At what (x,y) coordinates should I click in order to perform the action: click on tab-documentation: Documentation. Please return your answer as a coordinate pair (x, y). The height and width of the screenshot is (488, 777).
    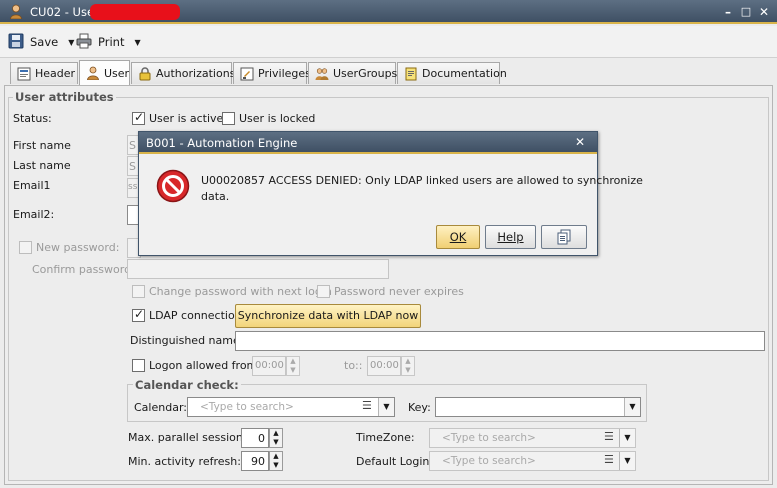
    Looking at the image, I should click on (452, 73).